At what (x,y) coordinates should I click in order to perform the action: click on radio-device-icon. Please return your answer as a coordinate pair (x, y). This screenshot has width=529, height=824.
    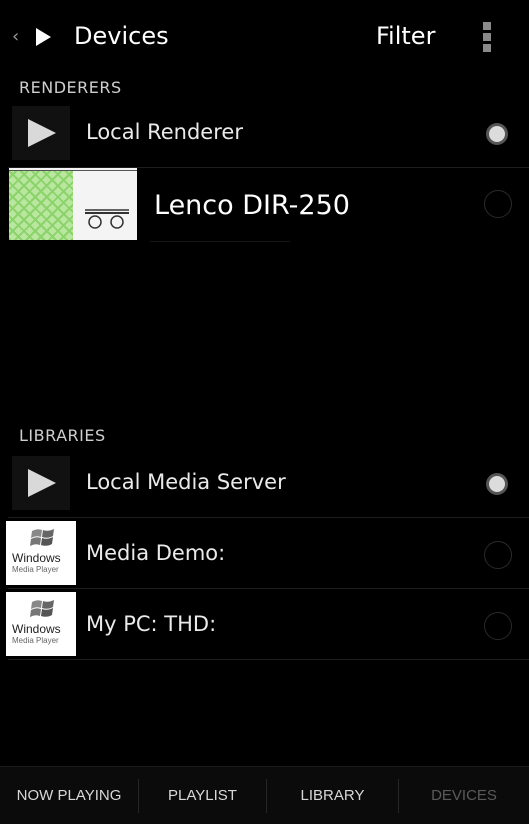
    Looking at the image, I should click on (107, 219).